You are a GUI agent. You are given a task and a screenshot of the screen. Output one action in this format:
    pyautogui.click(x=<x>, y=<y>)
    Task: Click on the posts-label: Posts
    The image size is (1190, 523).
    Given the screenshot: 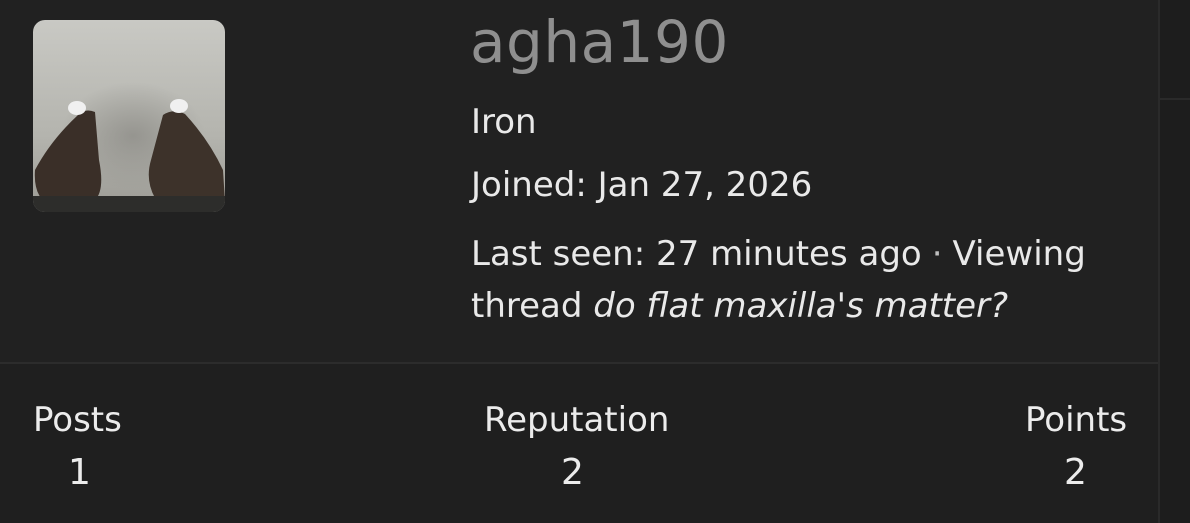 What is the action you would take?
    pyautogui.click(x=77, y=420)
    